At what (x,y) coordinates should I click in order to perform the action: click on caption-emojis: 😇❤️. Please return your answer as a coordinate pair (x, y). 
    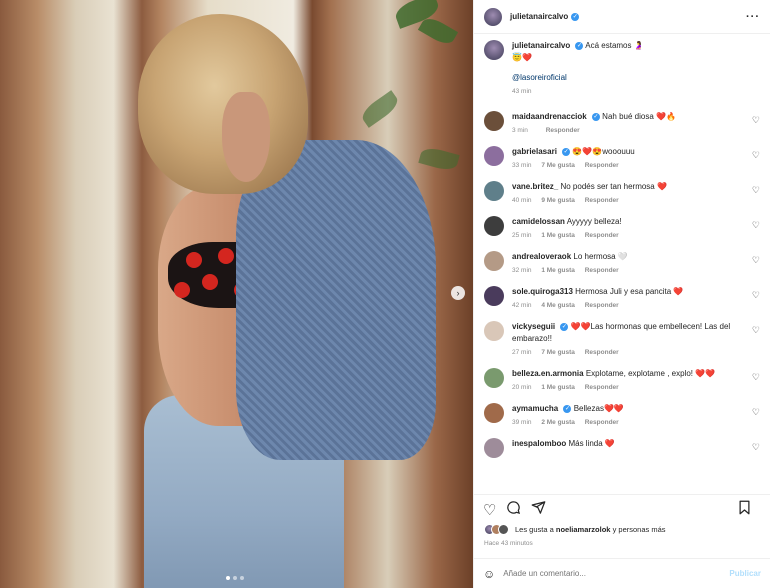
    Looking at the image, I should click on (522, 57).